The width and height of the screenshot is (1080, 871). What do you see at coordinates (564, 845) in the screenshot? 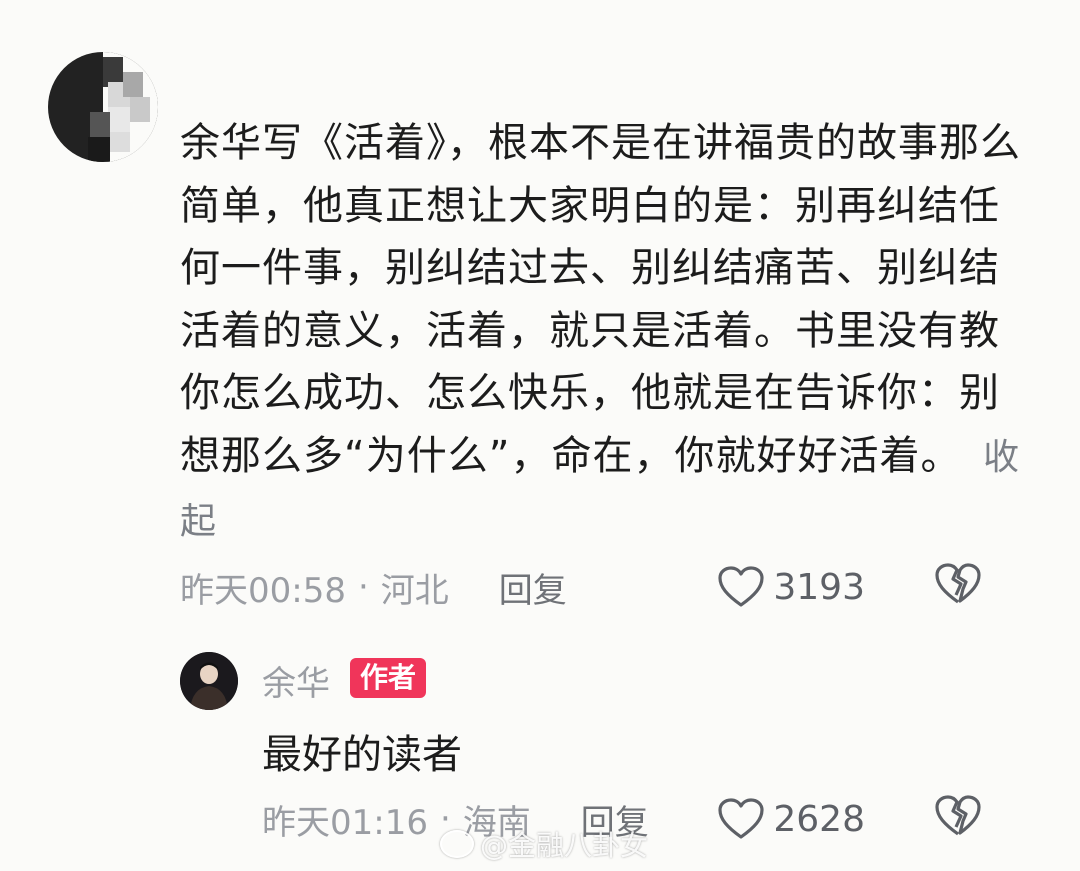
I see `watermark-text: @金融八卦女` at bounding box center [564, 845].